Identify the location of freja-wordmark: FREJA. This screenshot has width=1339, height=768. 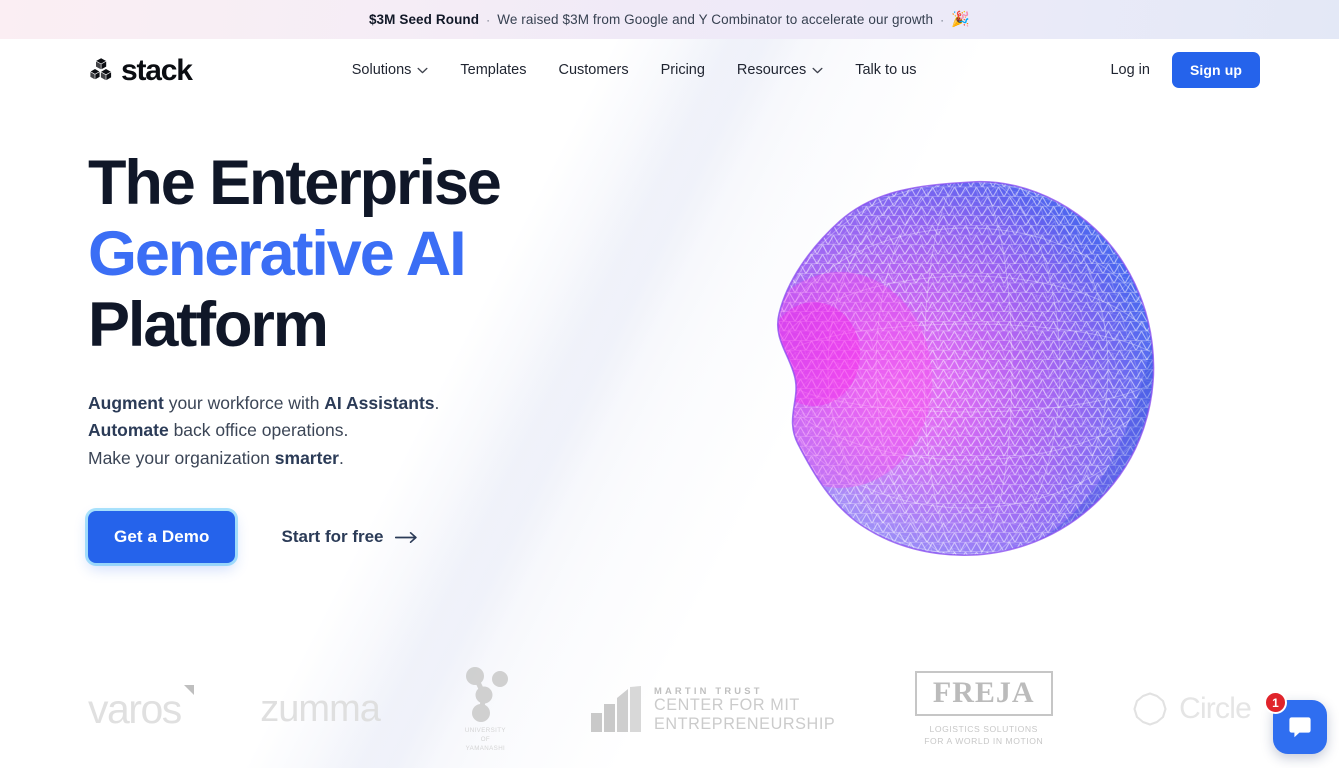
(983, 692).